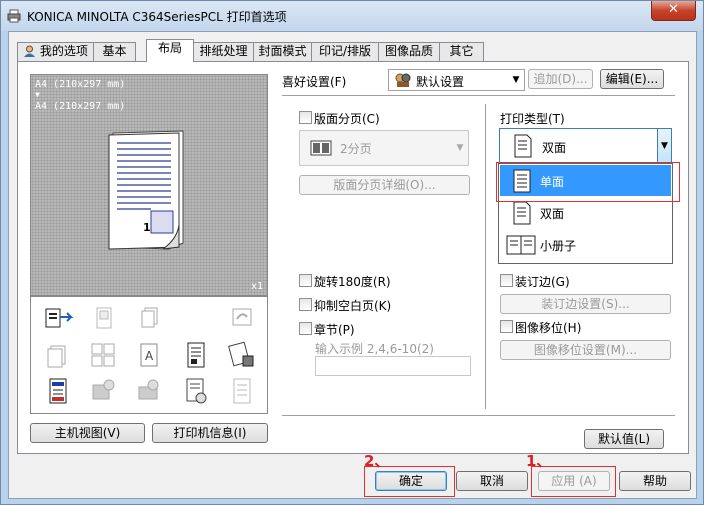 Image resolution: width=704 pixels, height=505 pixels. I want to click on rotate-icon, so click(242, 319).